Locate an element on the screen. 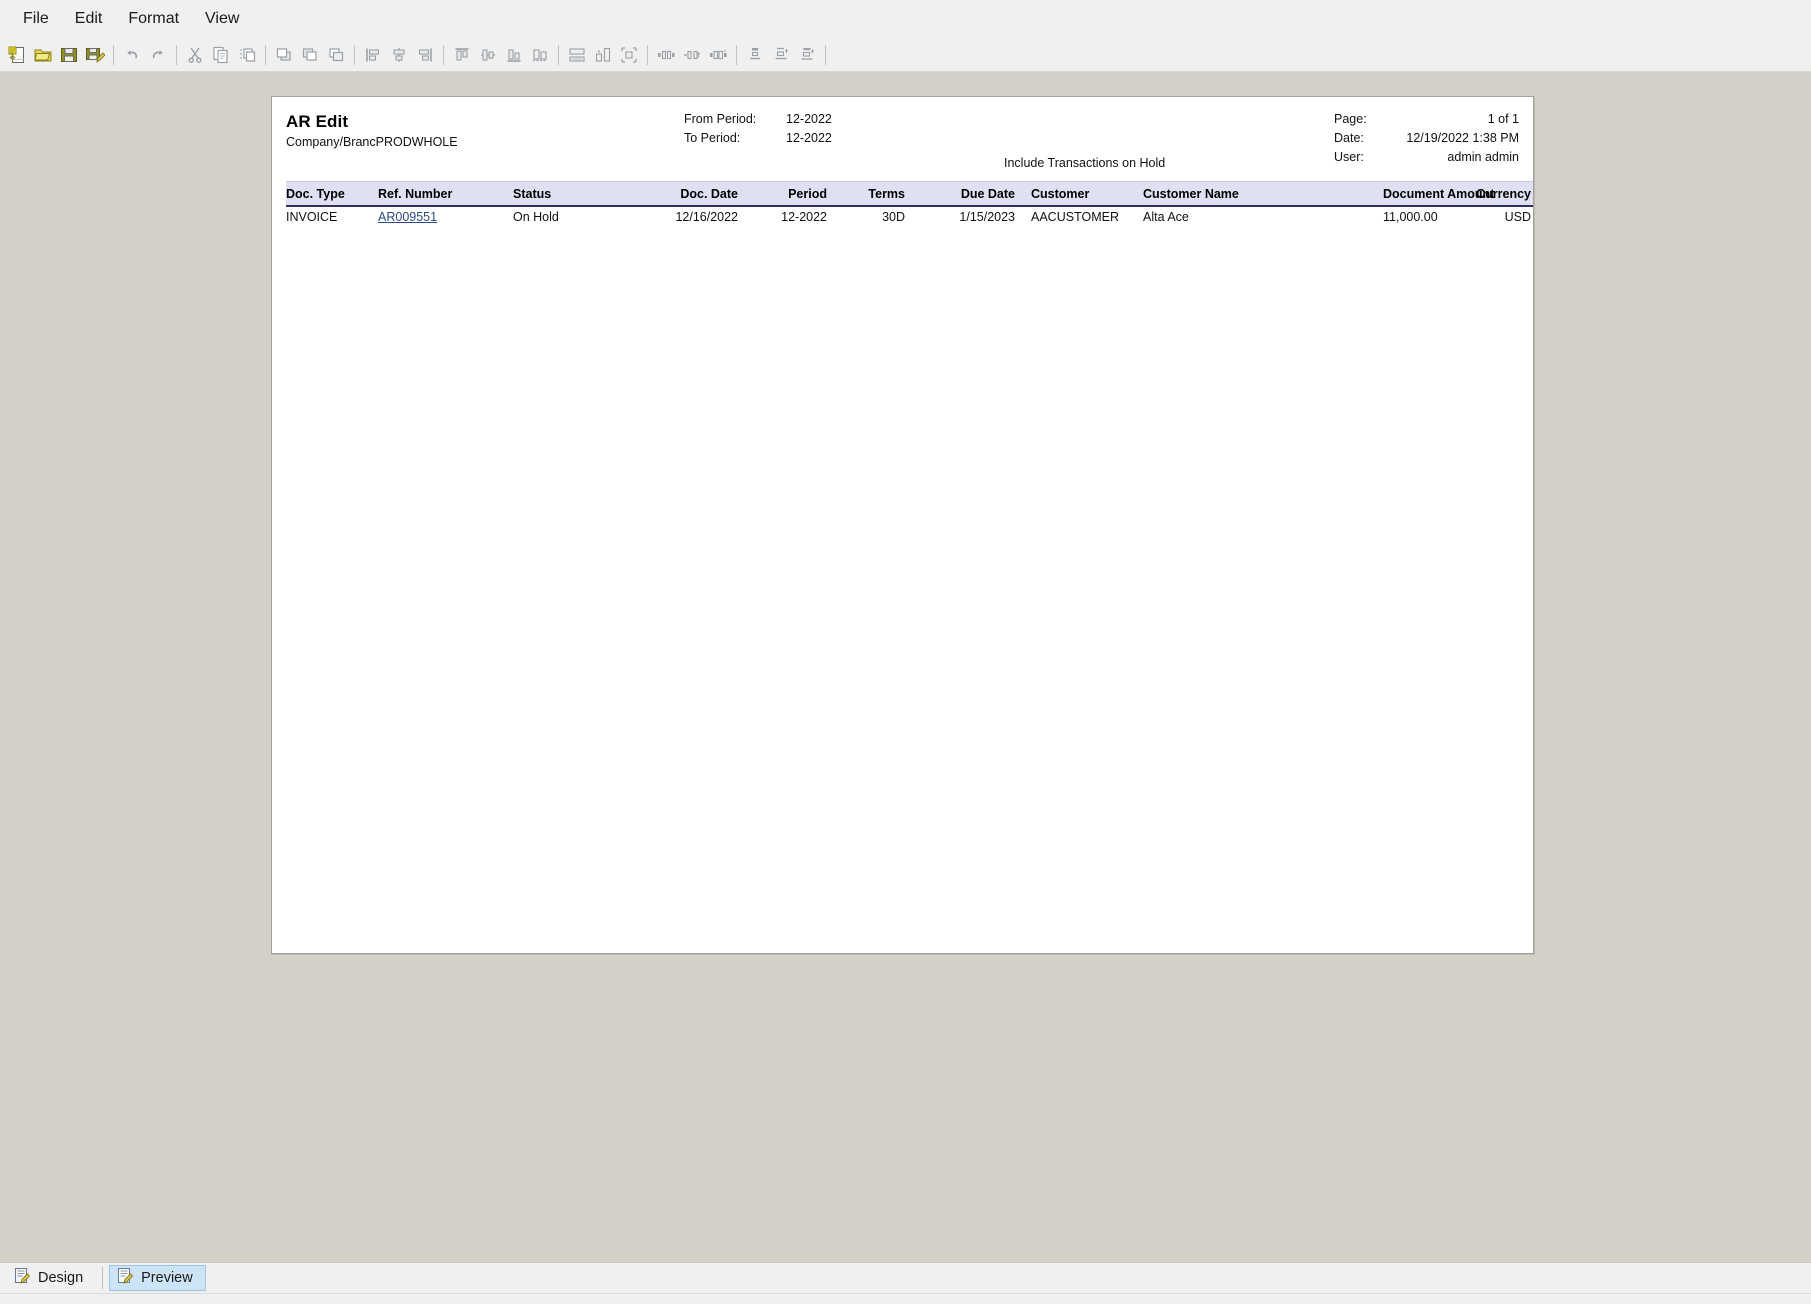 This screenshot has height=1304, width=1811. bring-to-front-icon is located at coordinates (284, 55).